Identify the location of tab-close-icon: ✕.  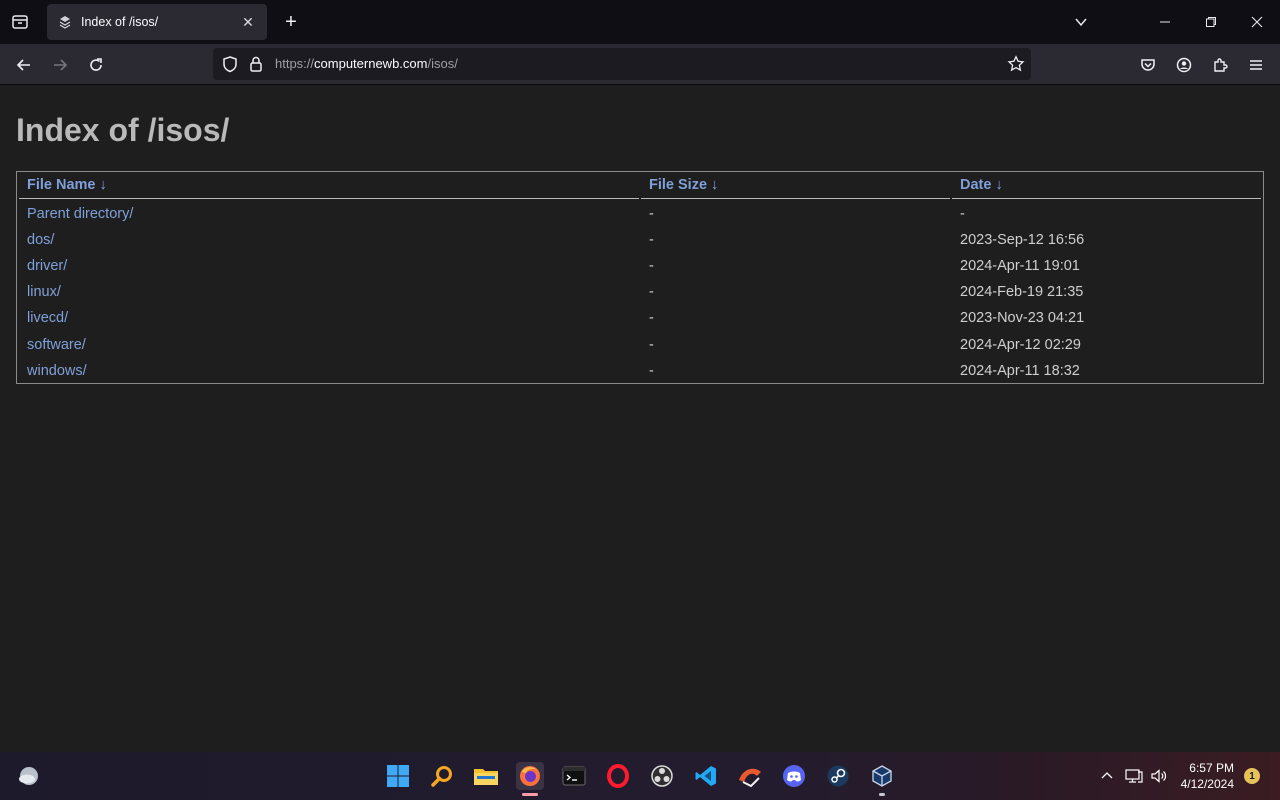
(248, 22).